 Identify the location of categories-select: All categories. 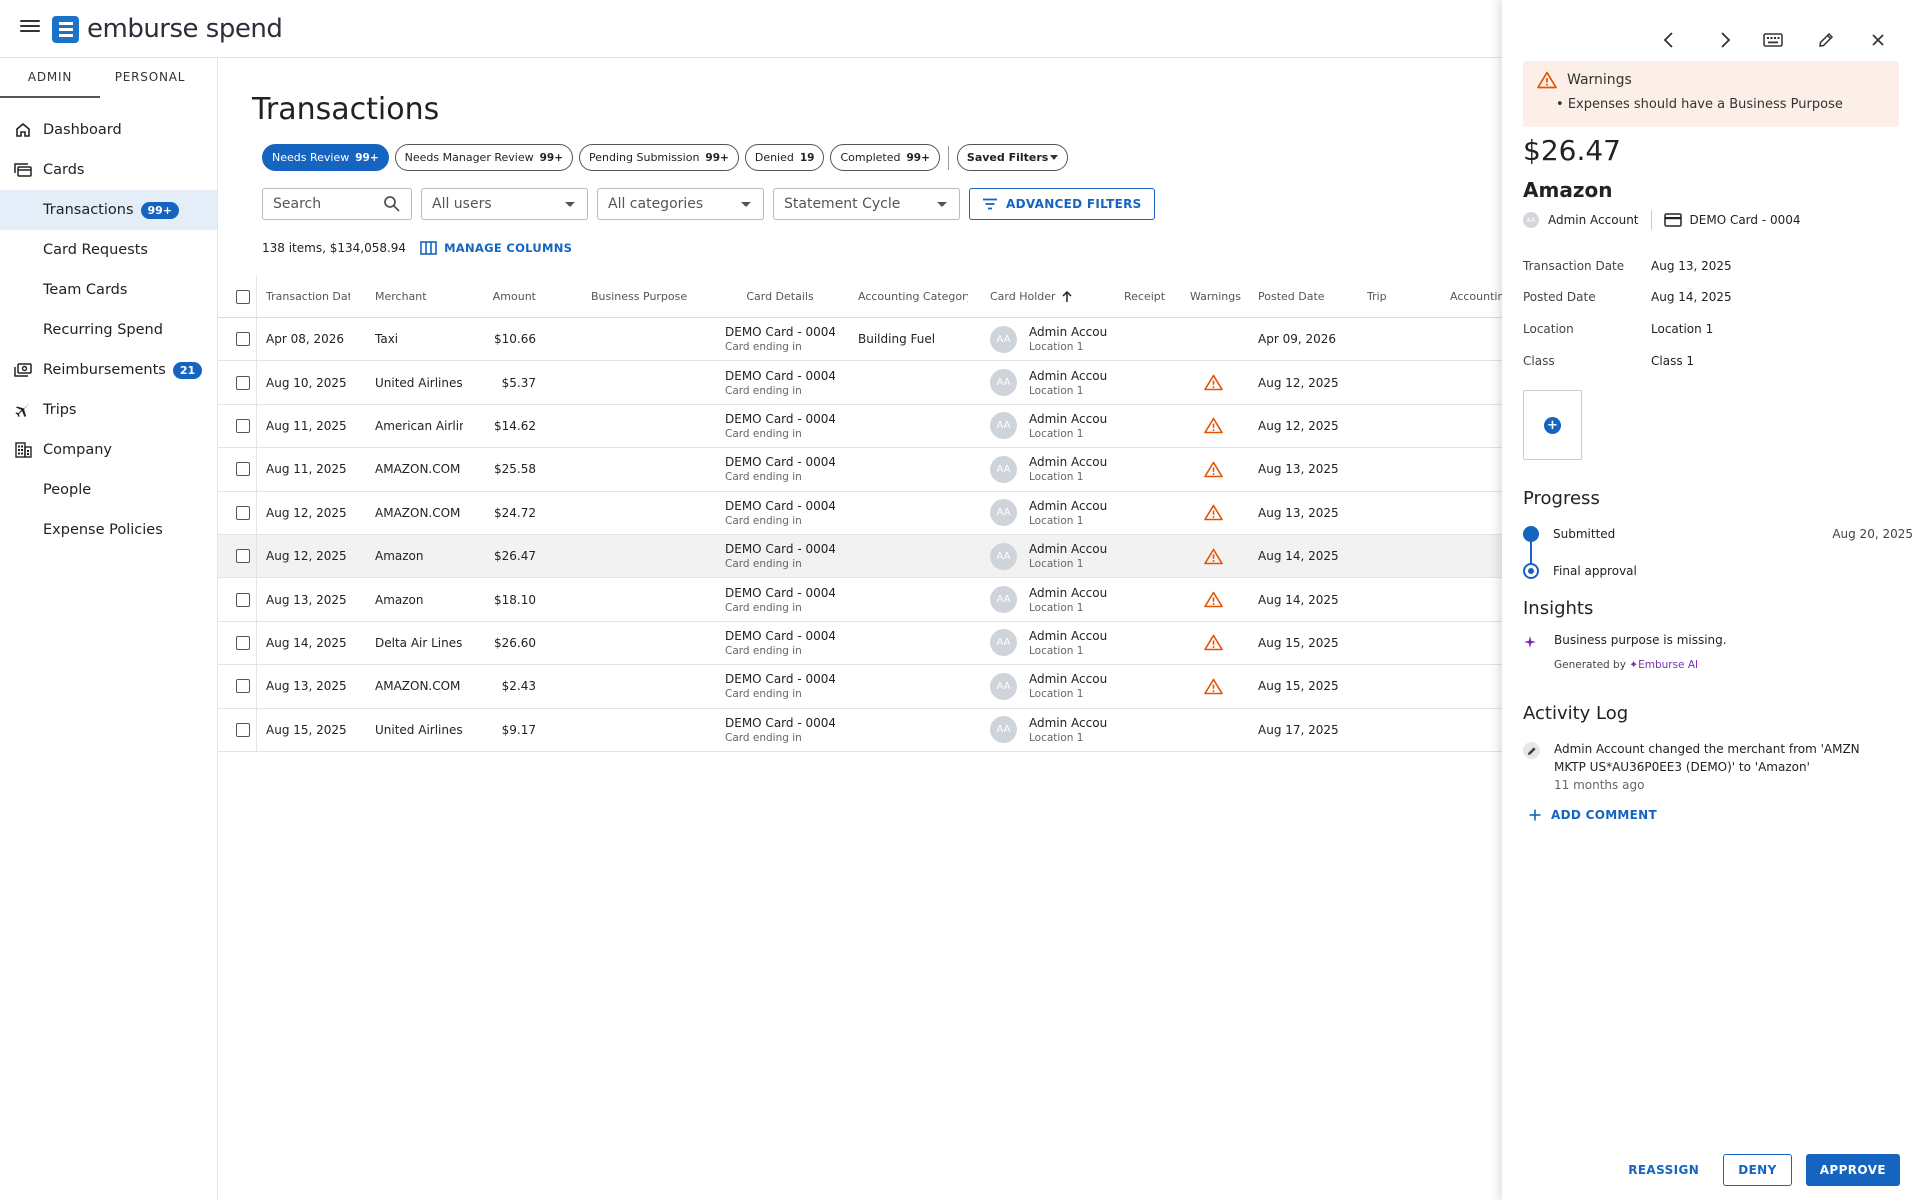
(680, 204).